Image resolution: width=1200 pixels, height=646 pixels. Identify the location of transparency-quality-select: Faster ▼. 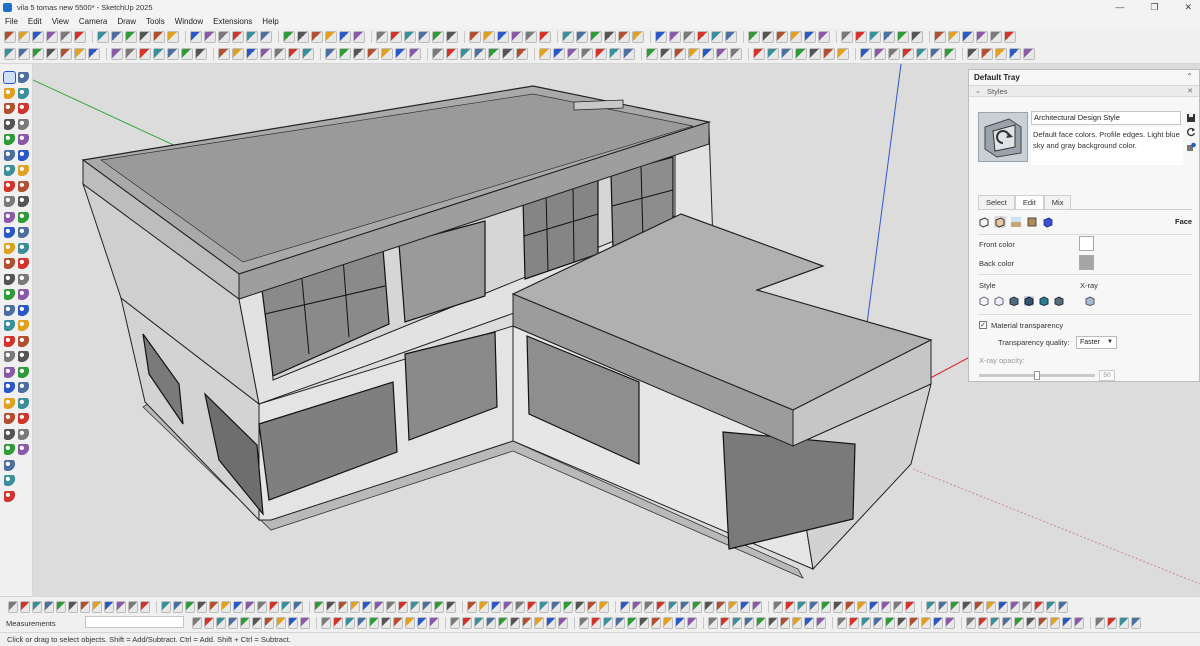
(1096, 342).